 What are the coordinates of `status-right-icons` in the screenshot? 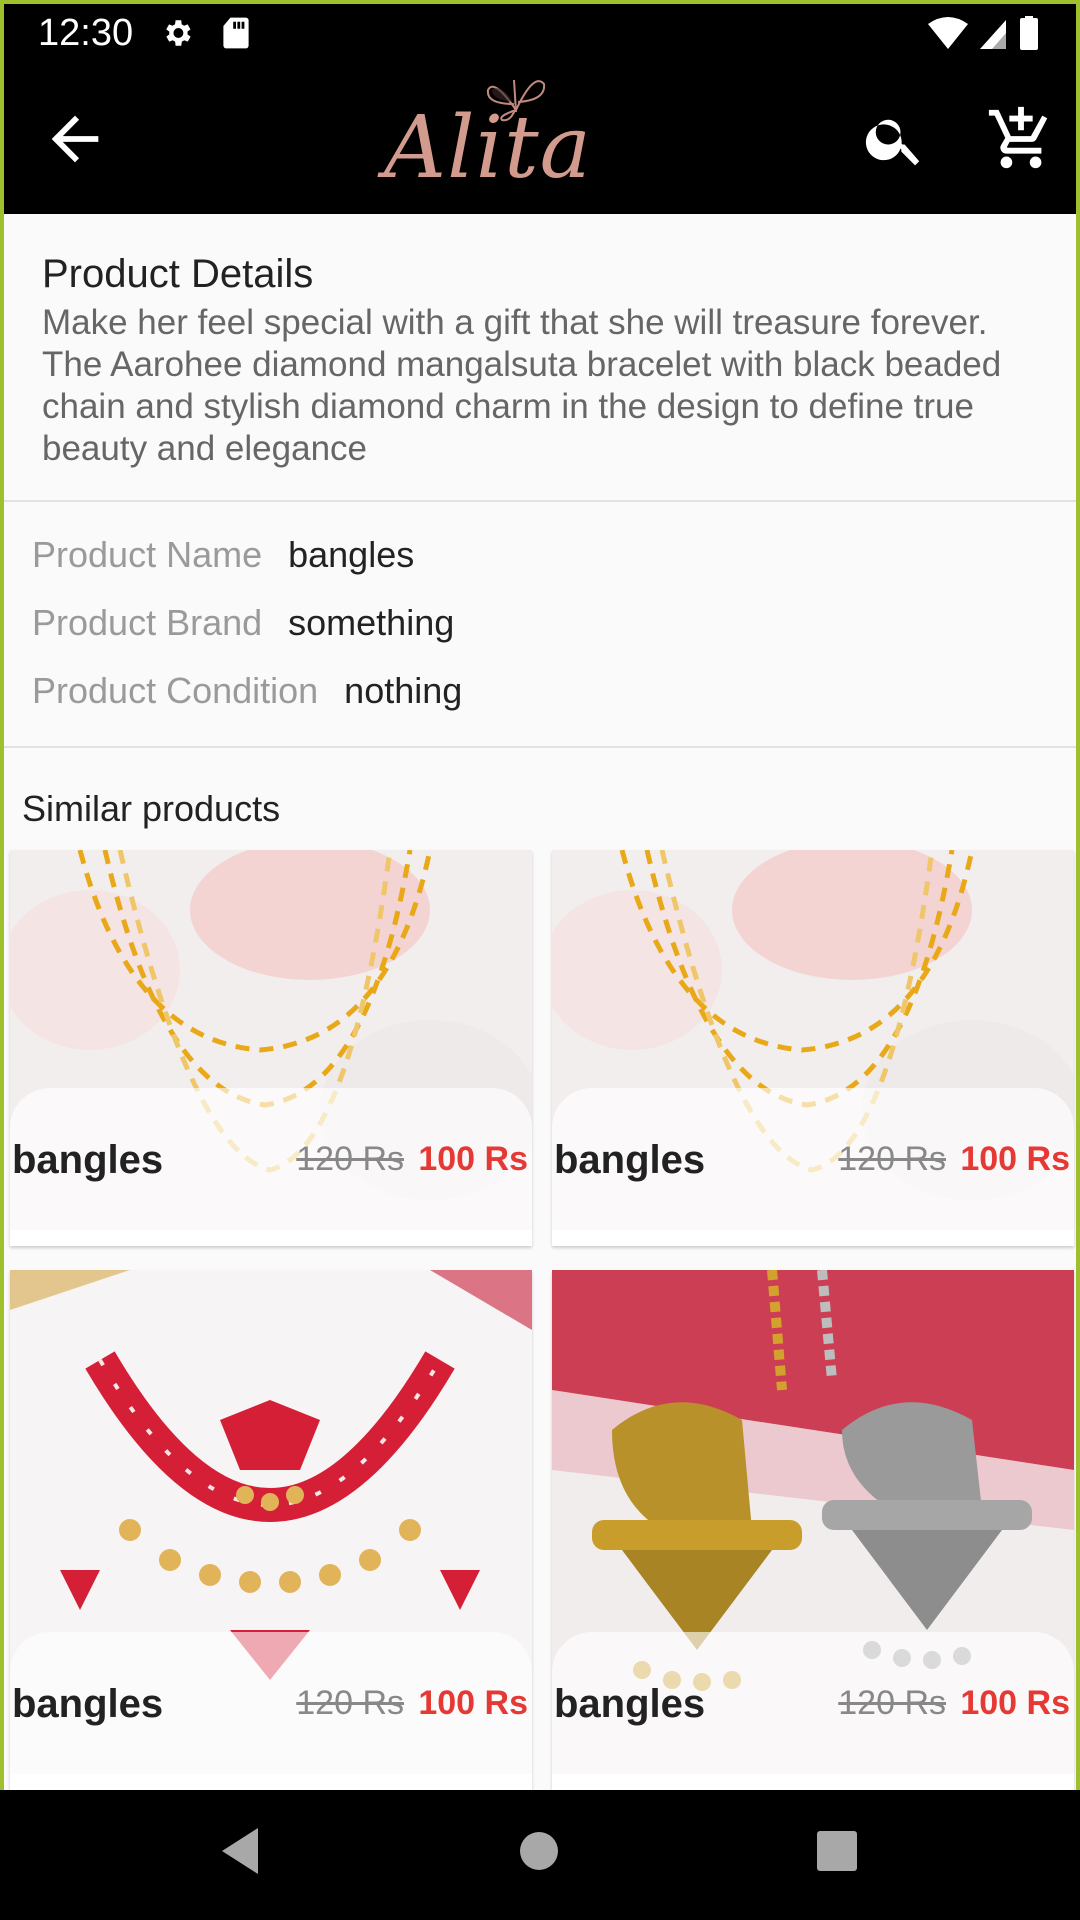 It's located at (983, 33).